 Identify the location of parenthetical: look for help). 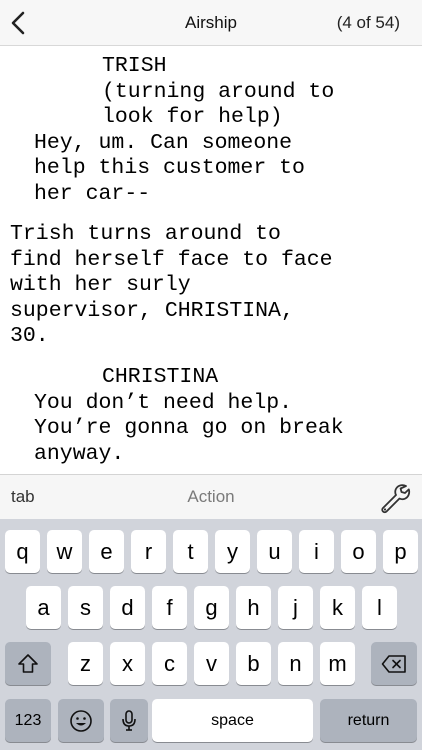
(192, 117).